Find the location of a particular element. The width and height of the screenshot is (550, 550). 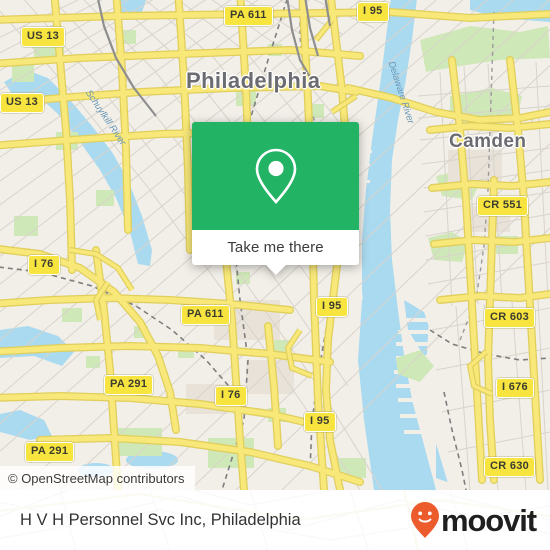

route-shield-pa-611-south: PA 611 is located at coordinates (205, 315).